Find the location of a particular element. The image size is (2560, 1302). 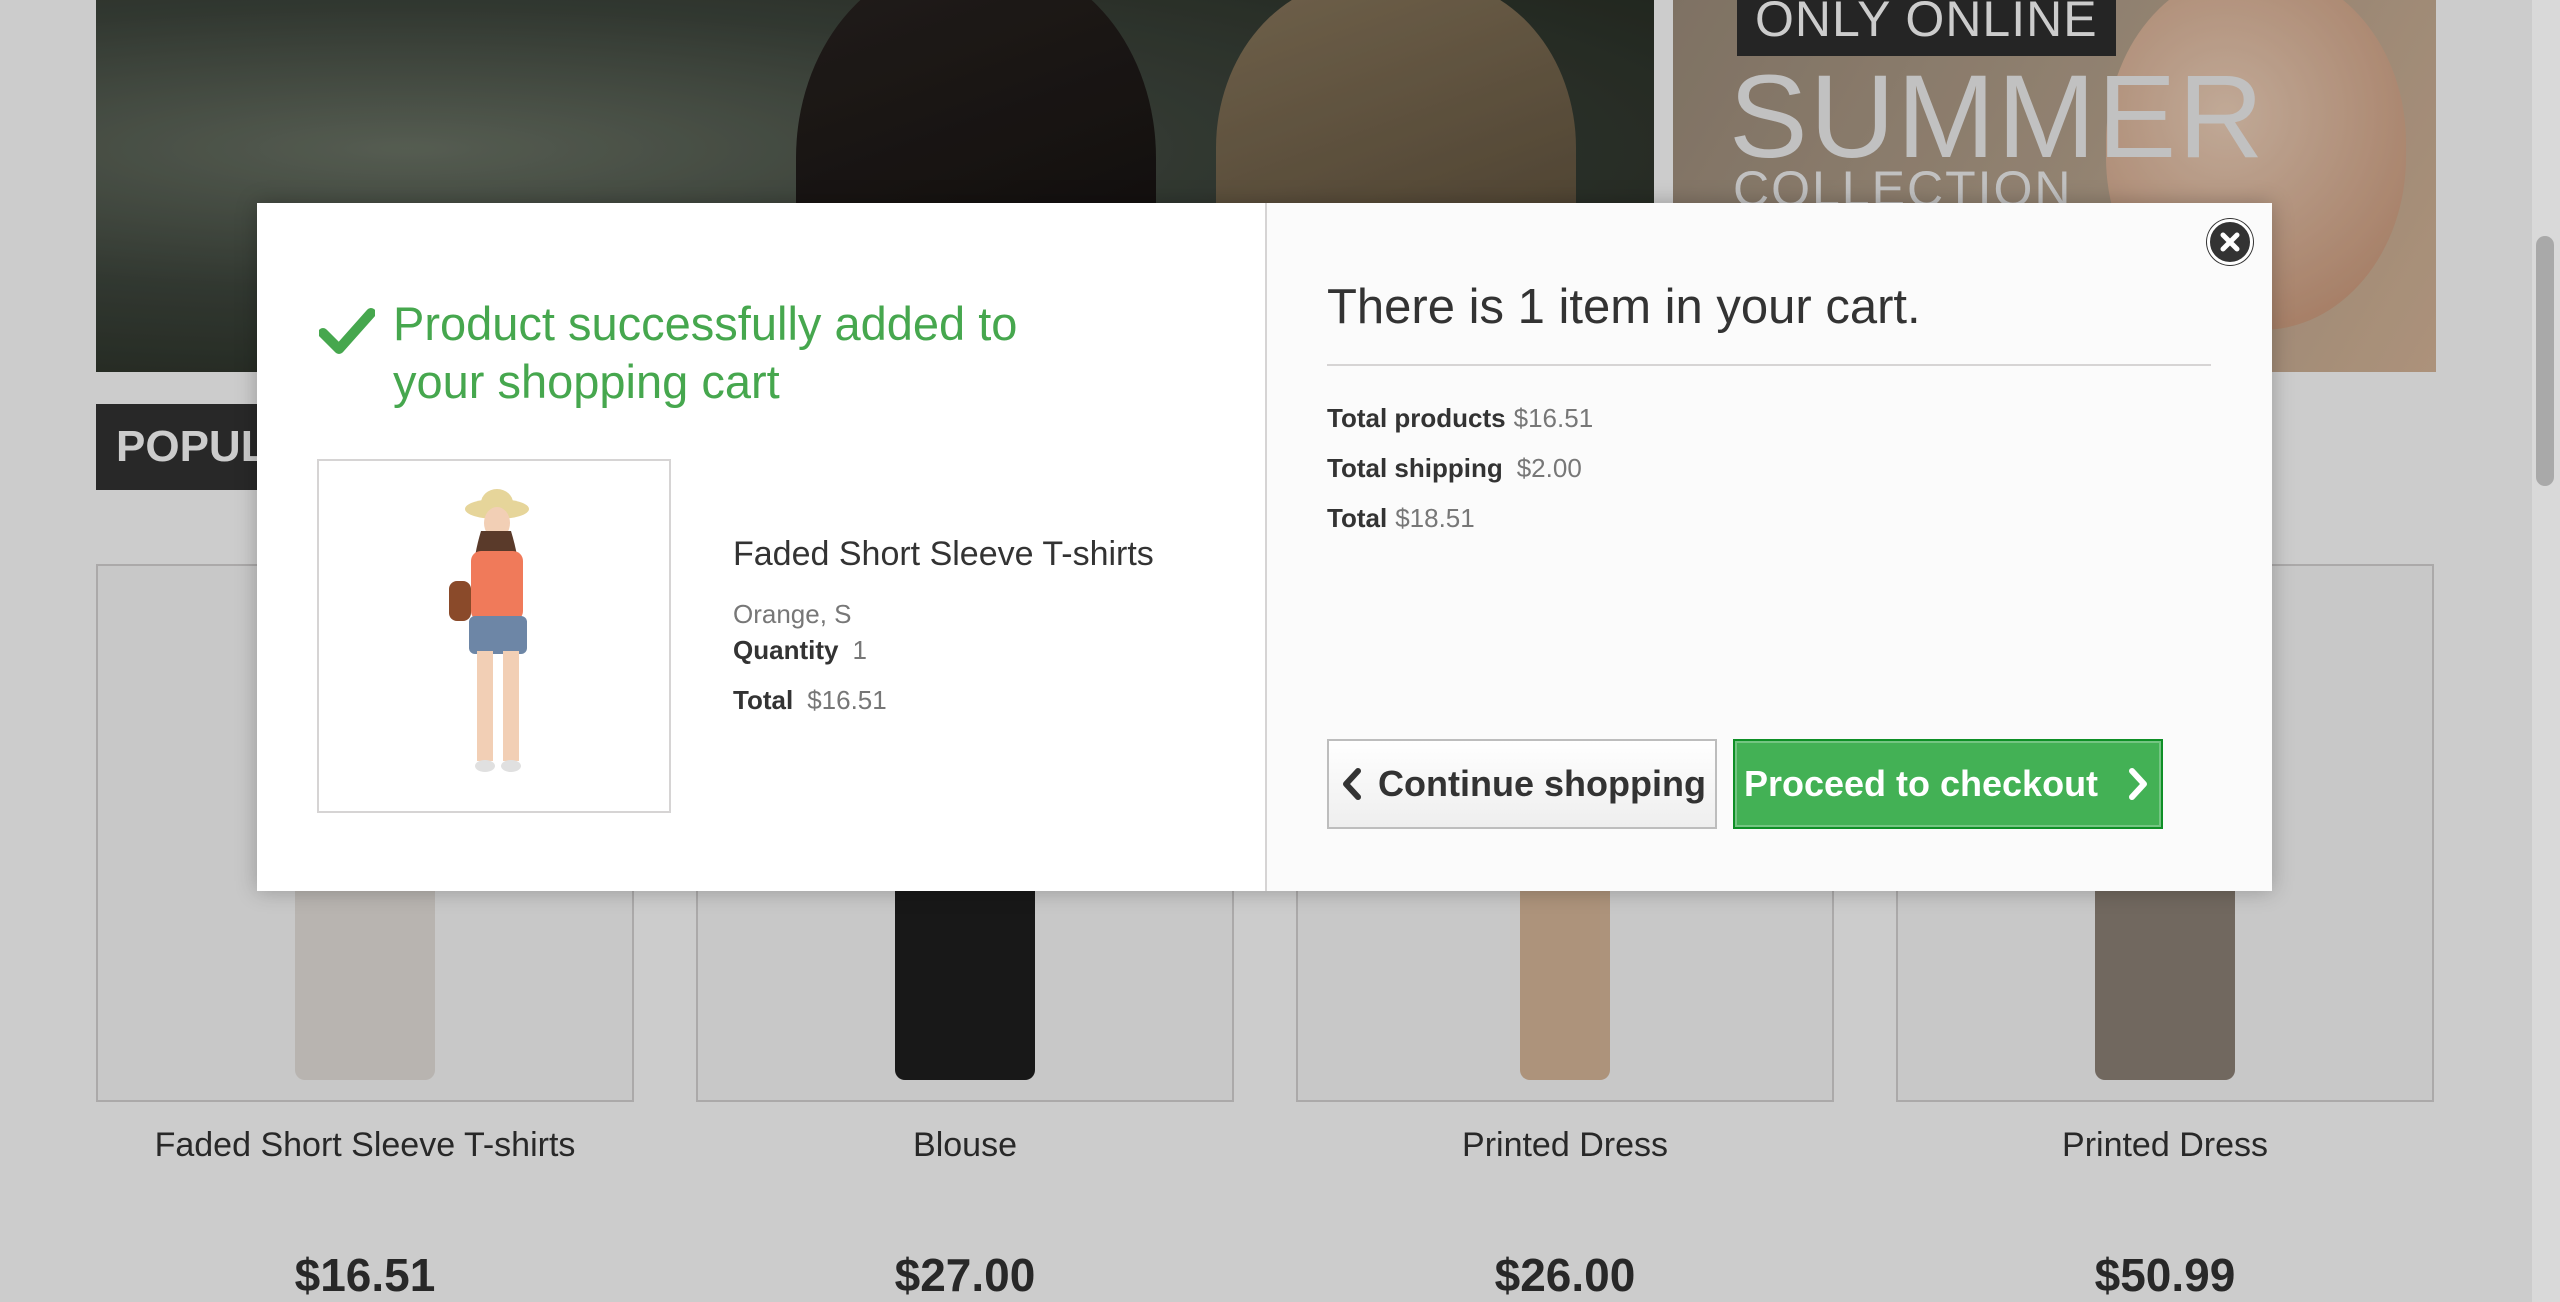

cart-total-label: Total is located at coordinates (1357, 518).